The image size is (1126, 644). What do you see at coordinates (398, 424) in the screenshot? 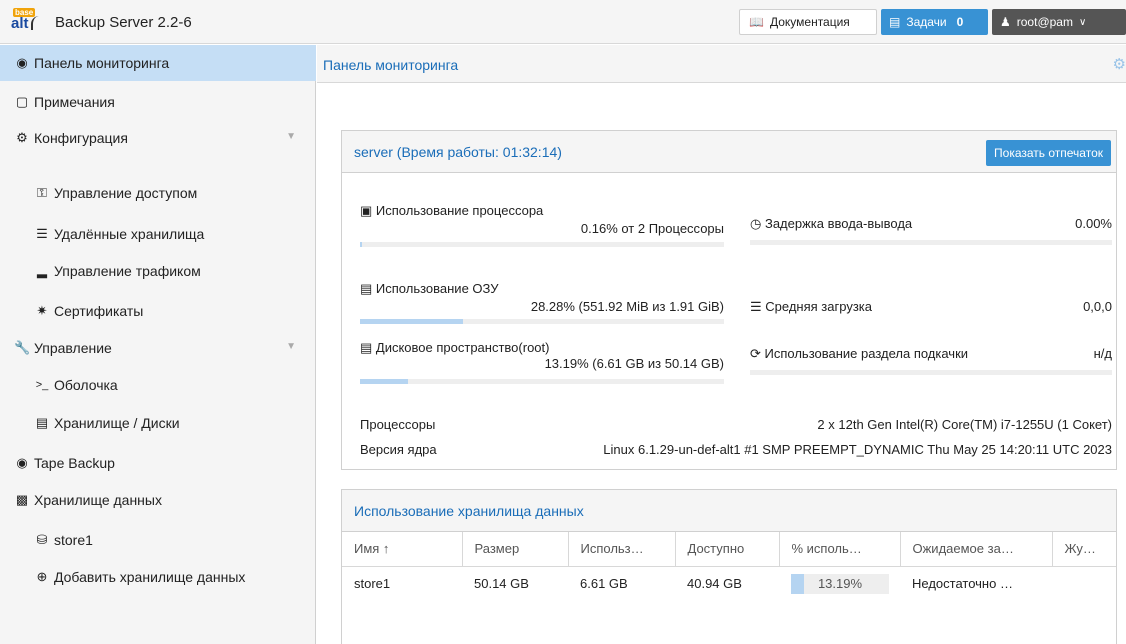
I see `cpu-model-label: Процессоры` at bounding box center [398, 424].